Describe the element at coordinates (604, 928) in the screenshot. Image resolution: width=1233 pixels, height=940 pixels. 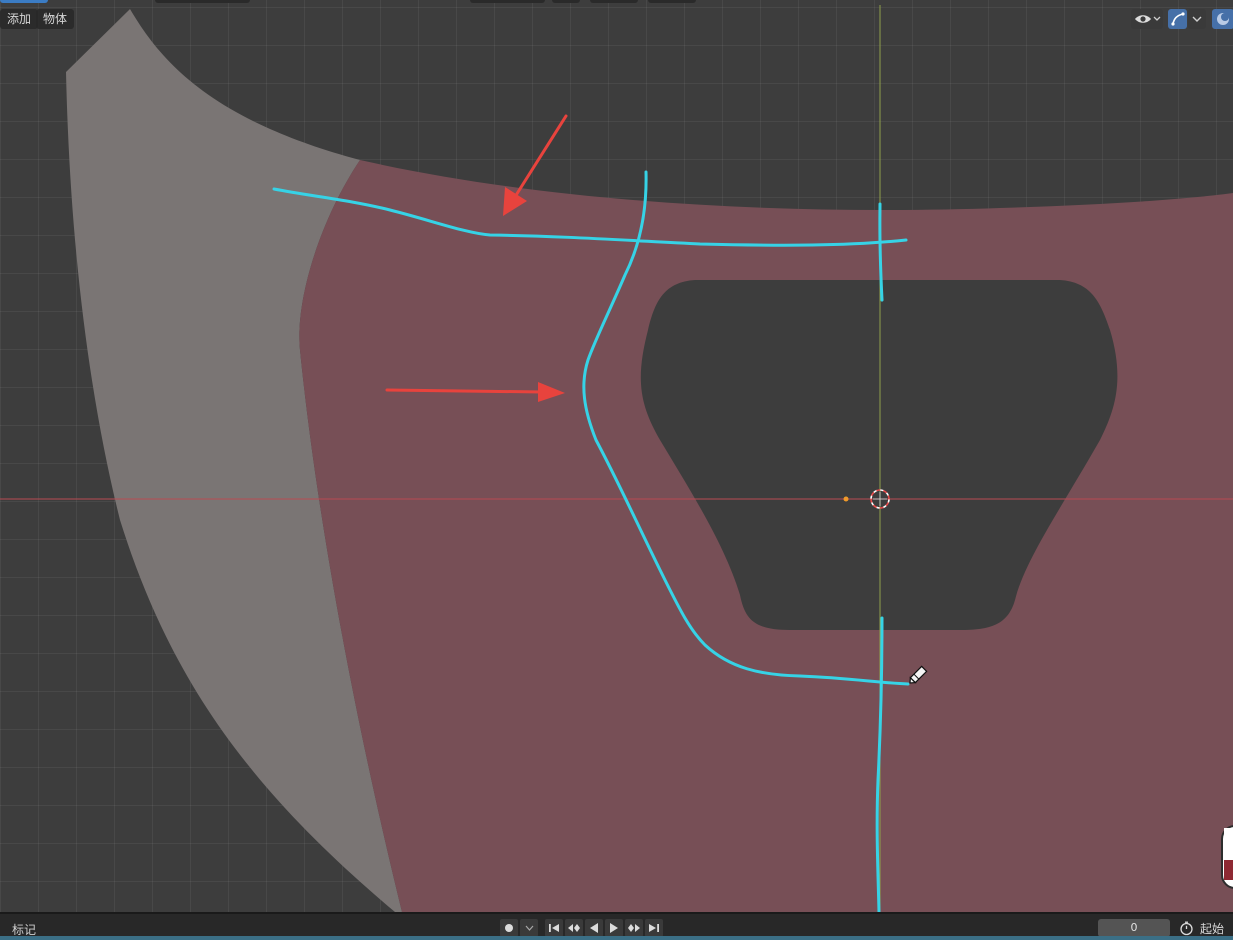
I see `playback-controls` at that location.